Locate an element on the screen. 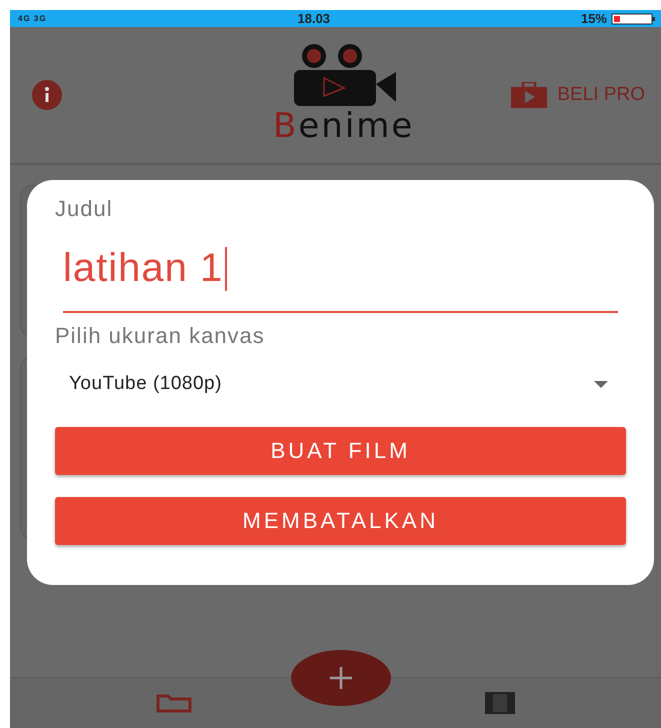 The height and width of the screenshot is (728, 661). battery-icon is located at coordinates (633, 18).